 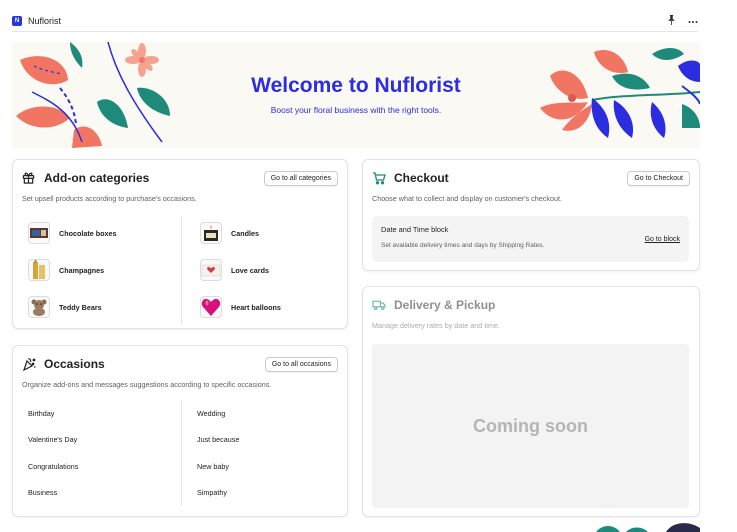 What do you see at coordinates (29, 178) in the screenshot?
I see `gift-icon` at bounding box center [29, 178].